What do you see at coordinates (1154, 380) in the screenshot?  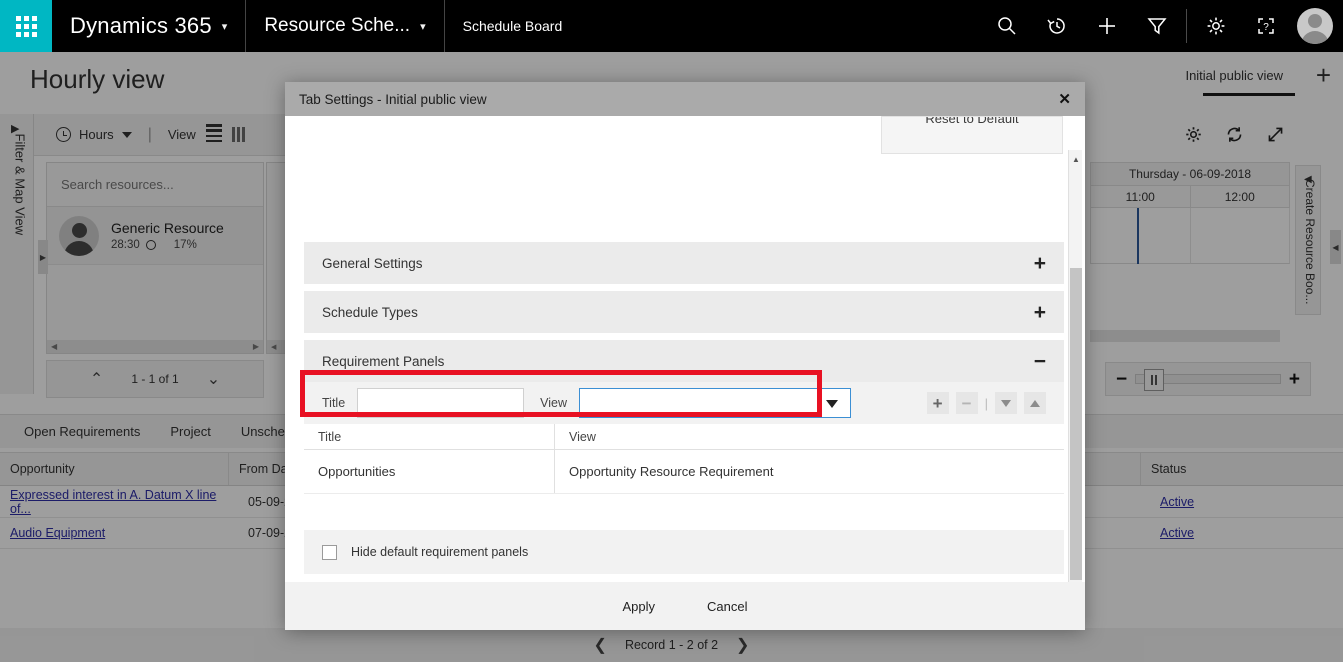 I see `zoom-slider-thumb` at bounding box center [1154, 380].